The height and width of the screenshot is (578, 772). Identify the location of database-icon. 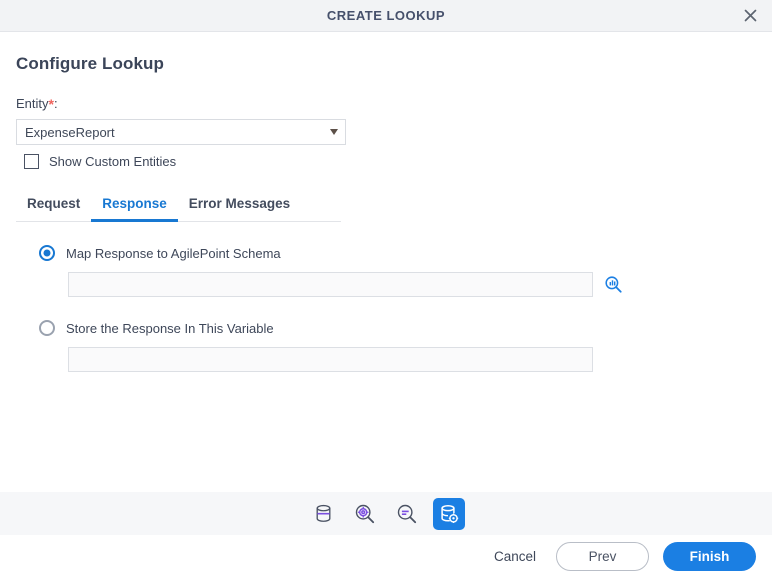
(323, 514).